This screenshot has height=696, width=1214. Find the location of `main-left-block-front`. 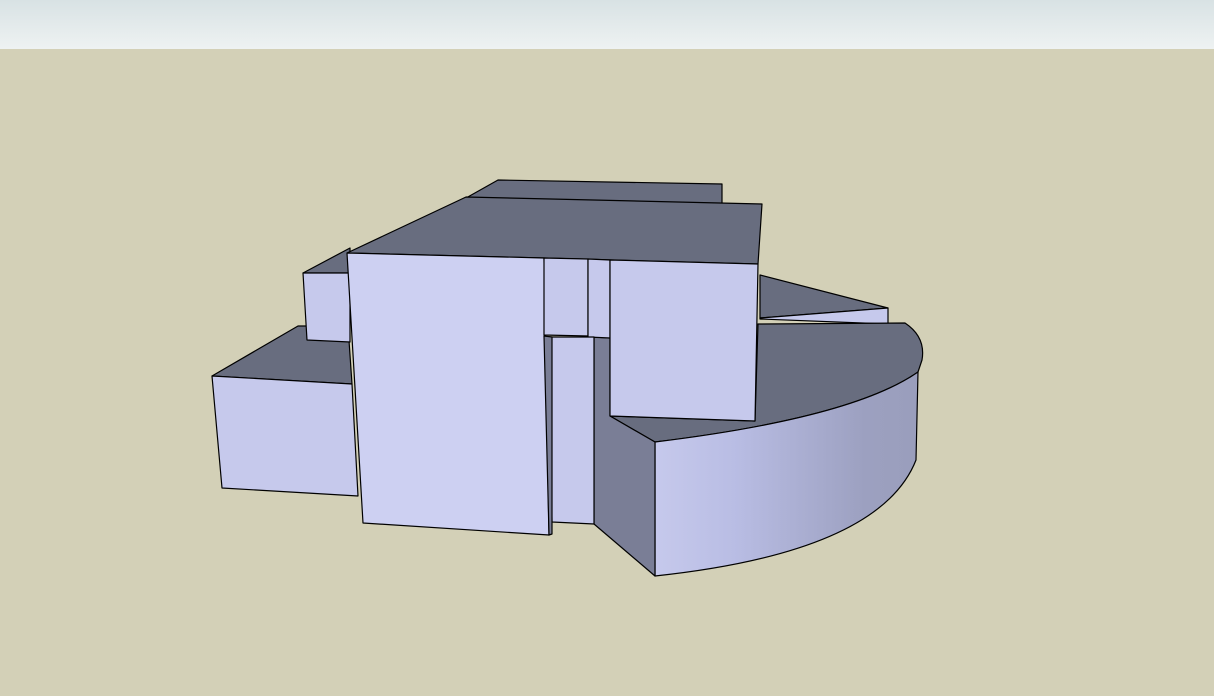

main-left-block-front is located at coordinates (448, 394).